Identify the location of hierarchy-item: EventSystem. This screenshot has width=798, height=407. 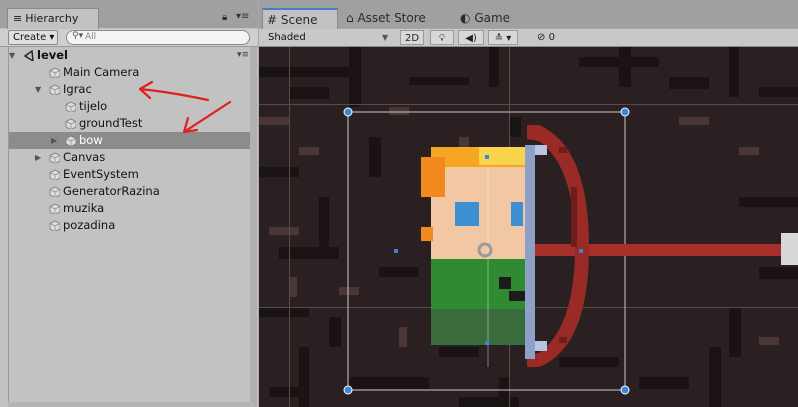
(132, 174).